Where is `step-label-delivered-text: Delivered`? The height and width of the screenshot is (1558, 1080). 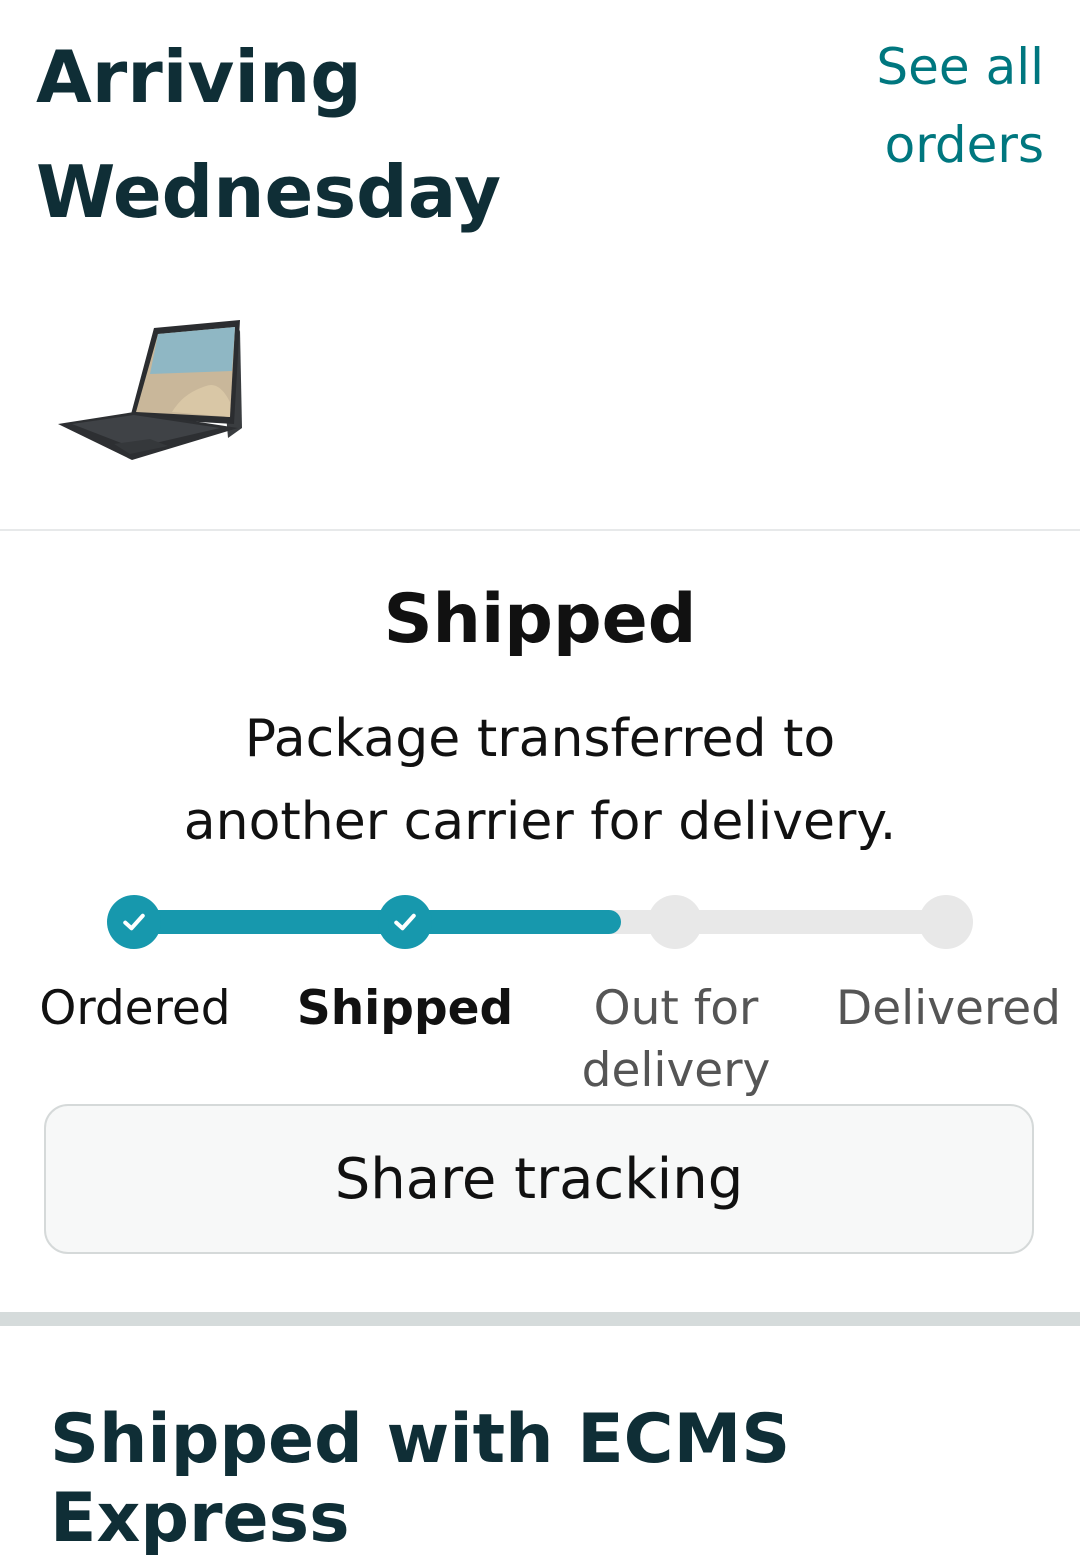
step-label-delivered-text: Delivered is located at coordinates (948, 1008).